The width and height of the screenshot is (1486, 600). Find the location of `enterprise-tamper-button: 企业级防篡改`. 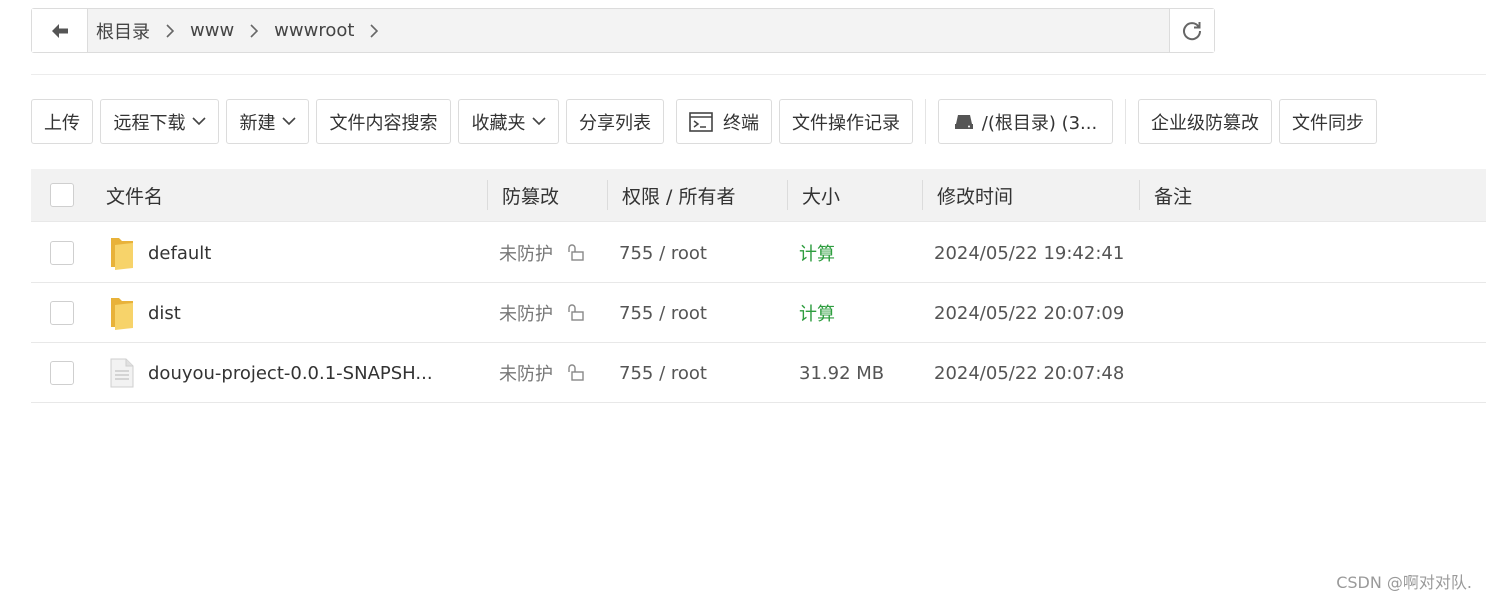

enterprise-tamper-button: 企业级防篡改 is located at coordinates (1205, 121).